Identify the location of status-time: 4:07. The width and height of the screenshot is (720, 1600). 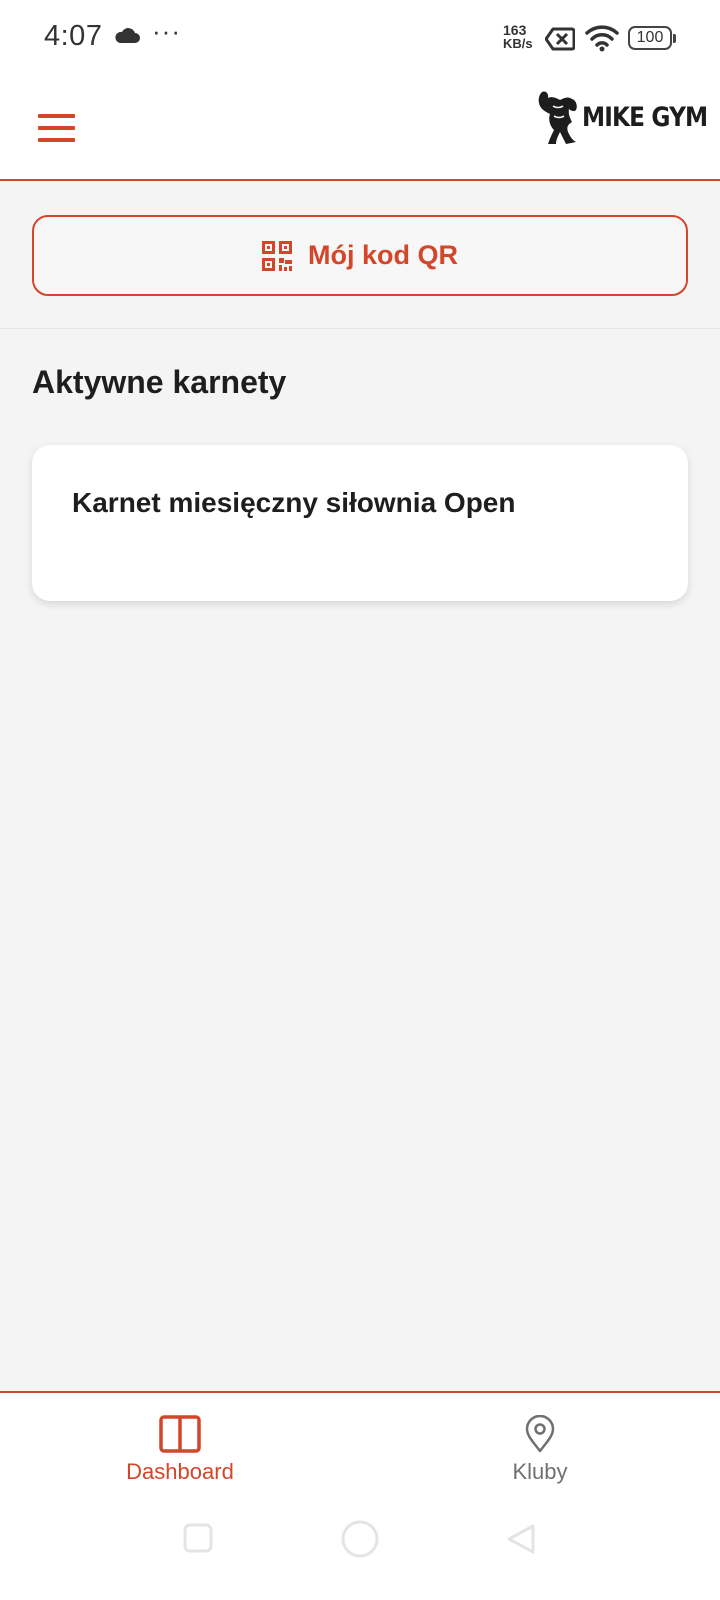
(73, 36).